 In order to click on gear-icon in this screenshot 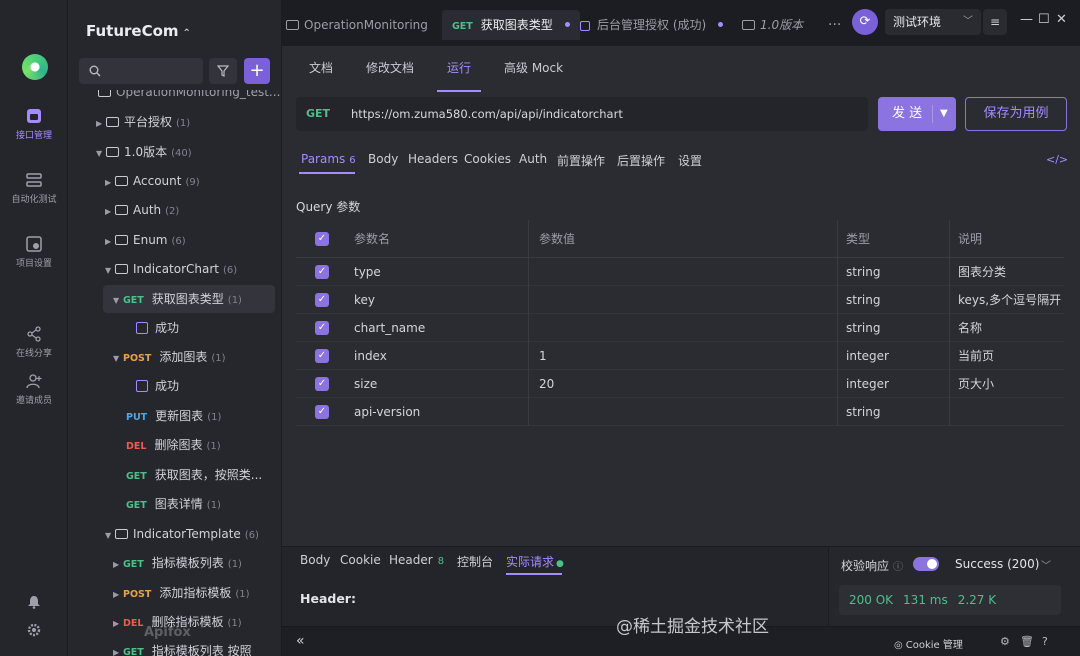, I will do `click(34, 630)`.